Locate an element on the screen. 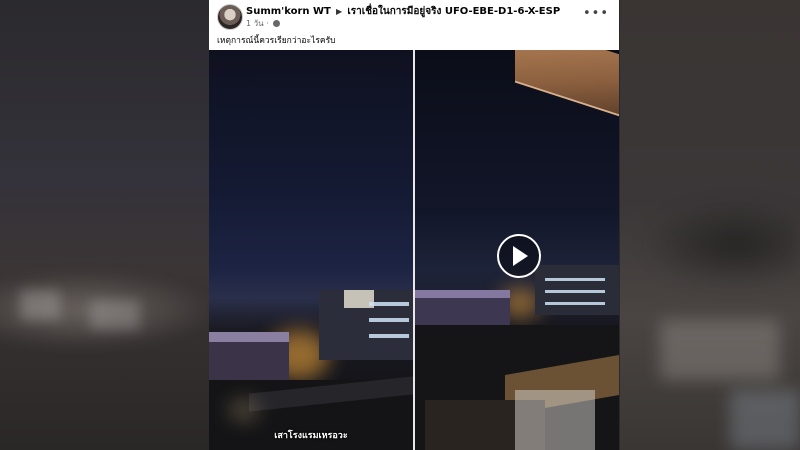 The width and height of the screenshot is (800, 450). play-video-button is located at coordinates (519, 256).